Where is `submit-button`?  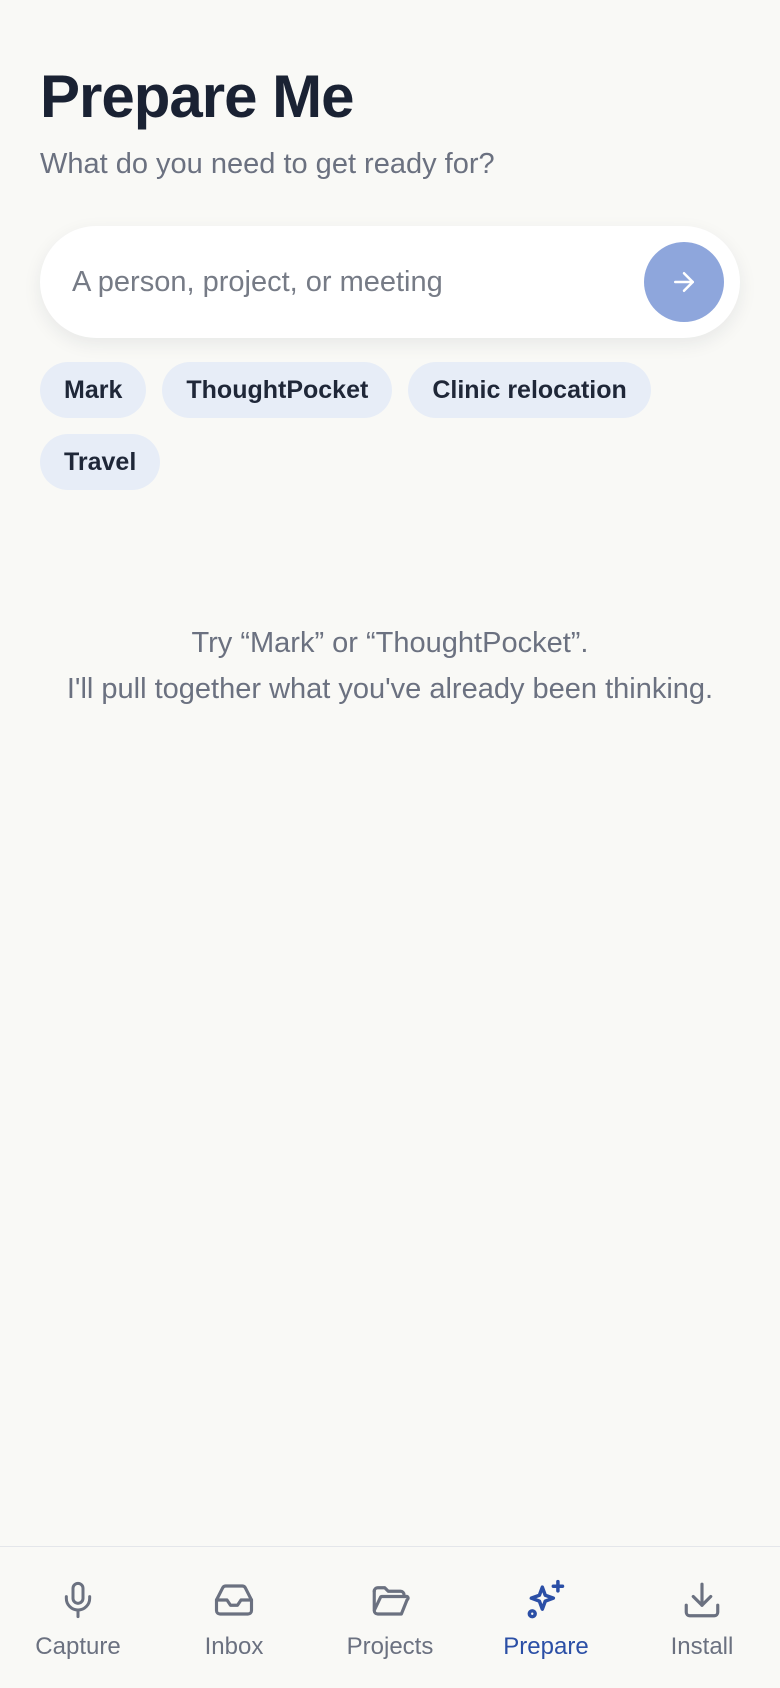
submit-button is located at coordinates (684, 282).